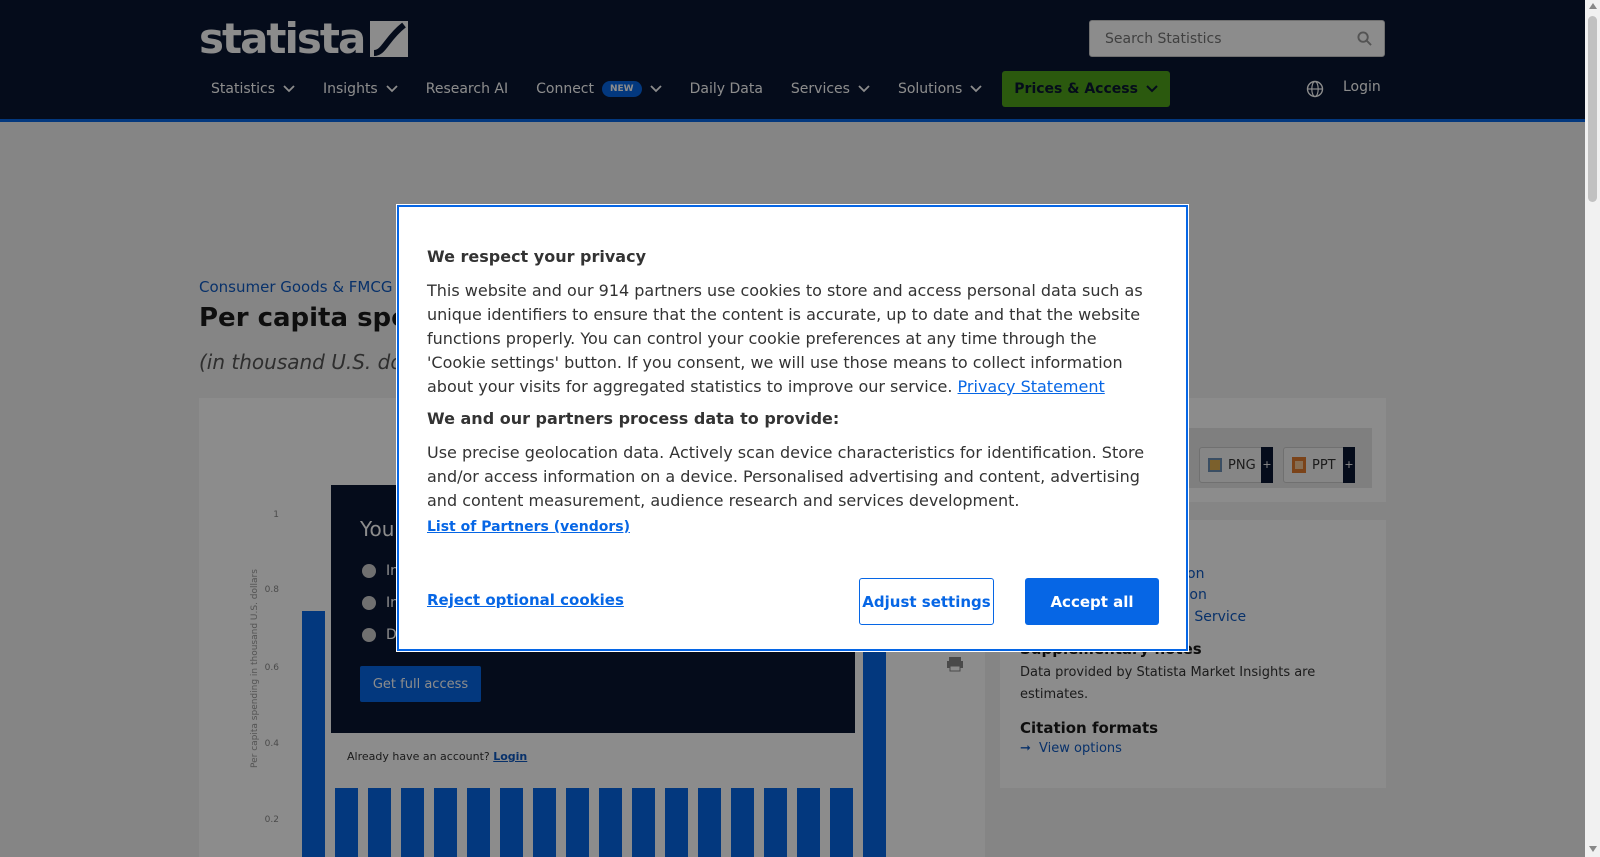 Image resolution: width=1600 pixels, height=857 pixels. Describe the element at coordinates (1092, 601) in the screenshot. I see `accept-all-button: Accept all` at that location.